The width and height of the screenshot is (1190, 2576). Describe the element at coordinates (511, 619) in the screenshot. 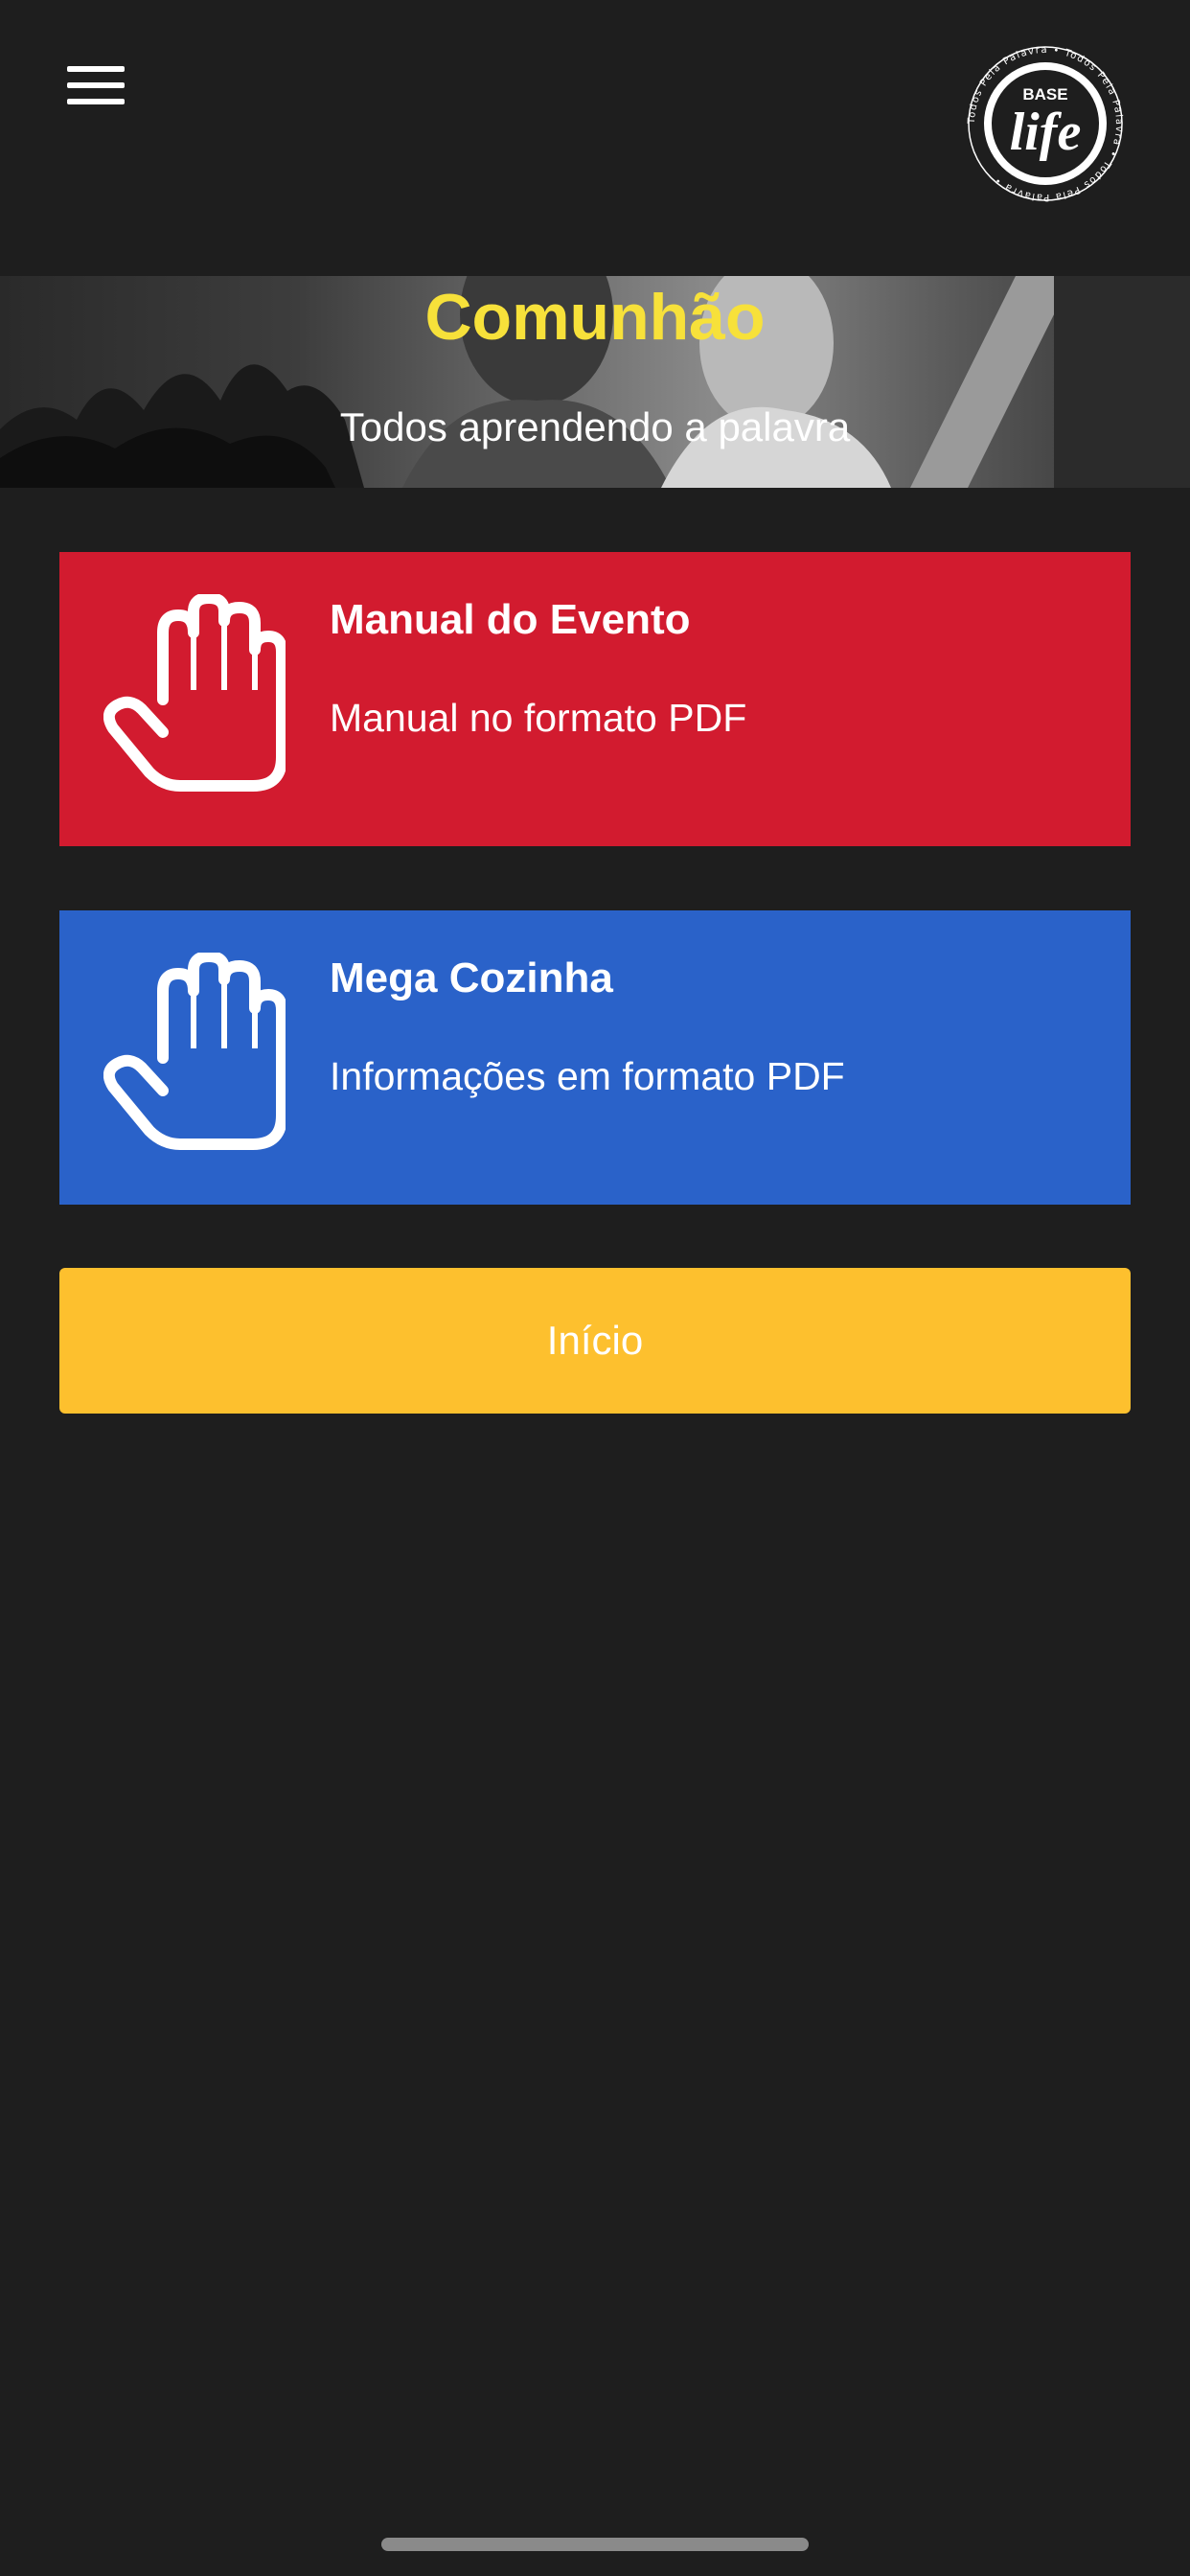

I see `card-title: Manual do Evento` at that location.